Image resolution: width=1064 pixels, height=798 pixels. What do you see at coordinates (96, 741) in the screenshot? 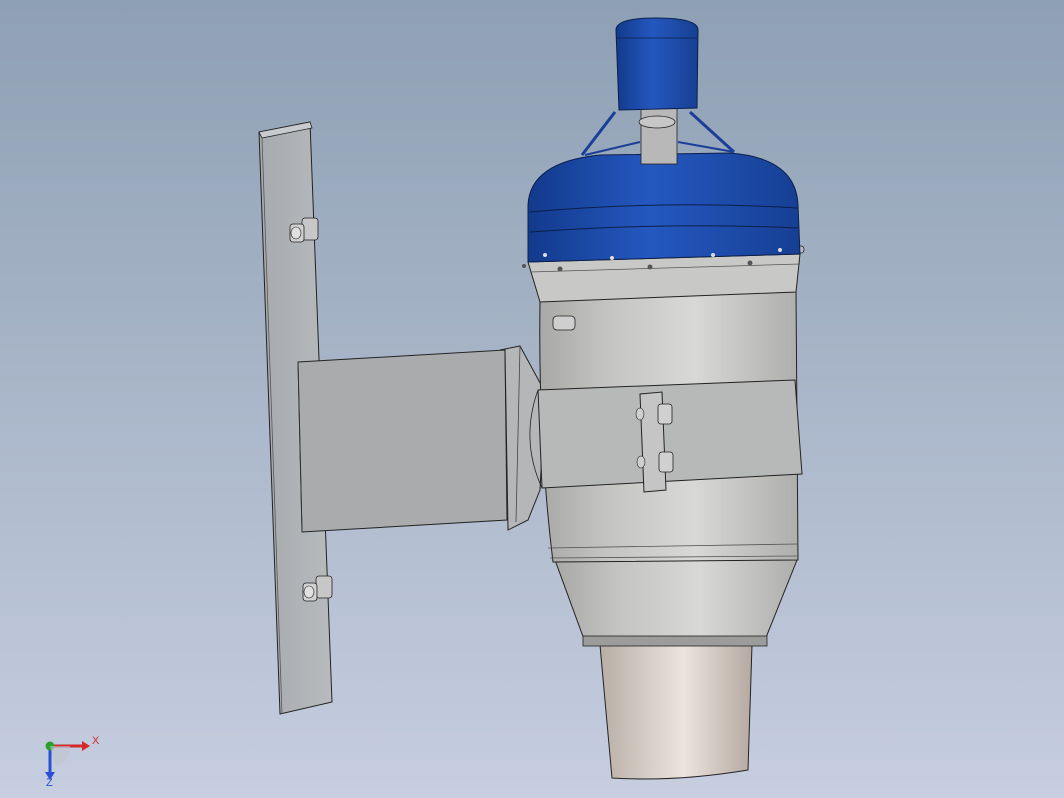
I see `x-axis-label: X` at bounding box center [96, 741].